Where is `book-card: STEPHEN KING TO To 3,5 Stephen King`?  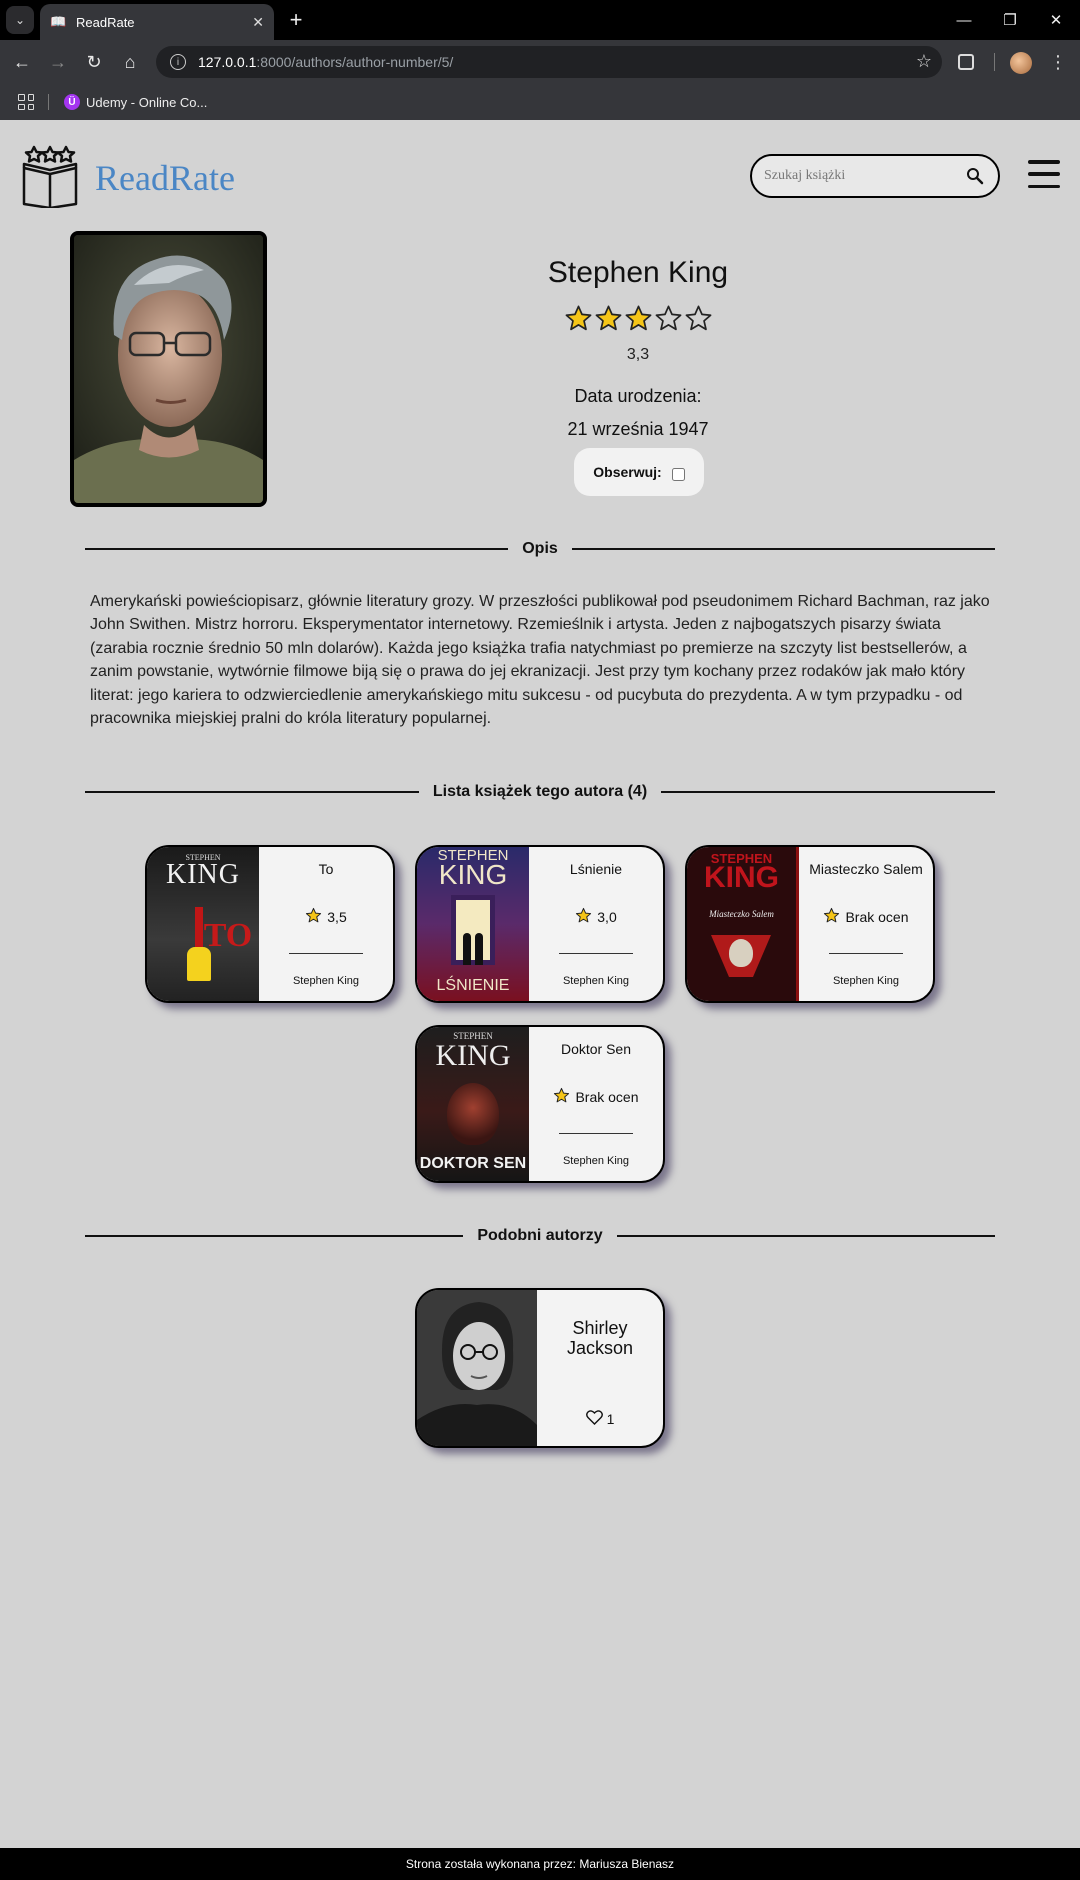 book-card: STEPHEN KING TO To 3,5 Stephen King is located at coordinates (270, 924).